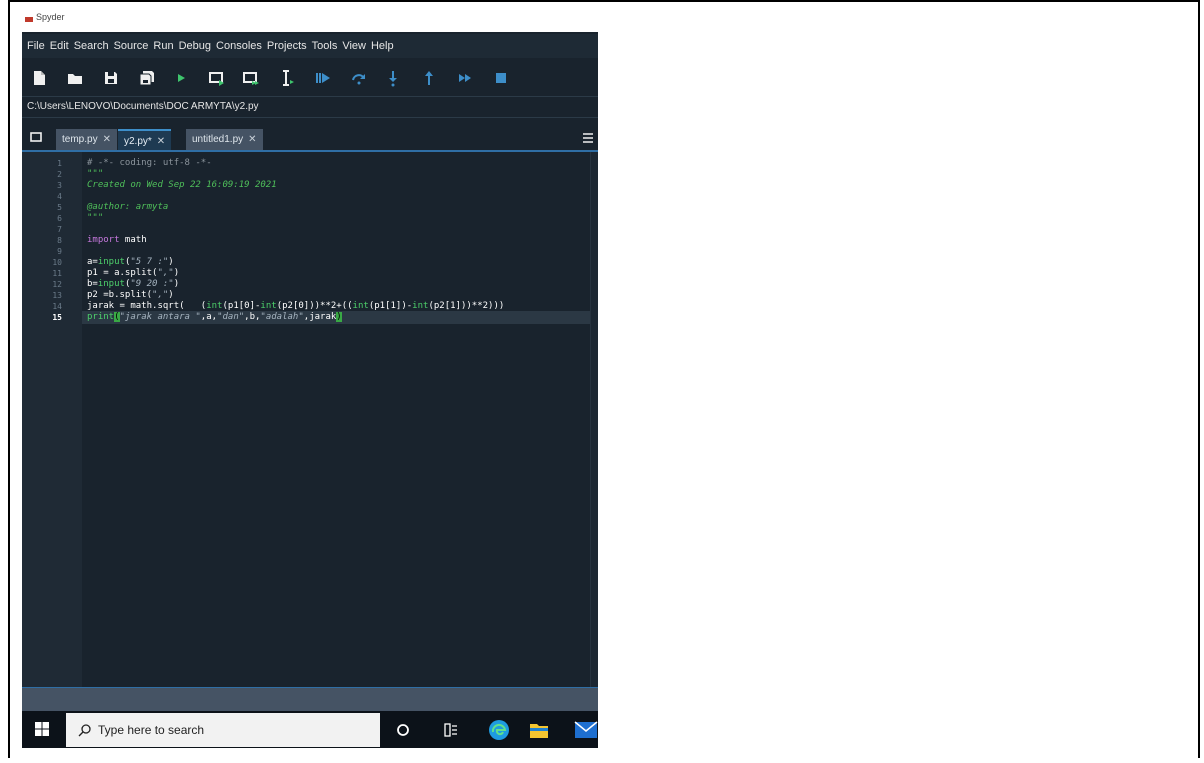 The image size is (1204, 763). I want to click on code-line: # -*- coding: utf-8 -*-, so click(149, 163).